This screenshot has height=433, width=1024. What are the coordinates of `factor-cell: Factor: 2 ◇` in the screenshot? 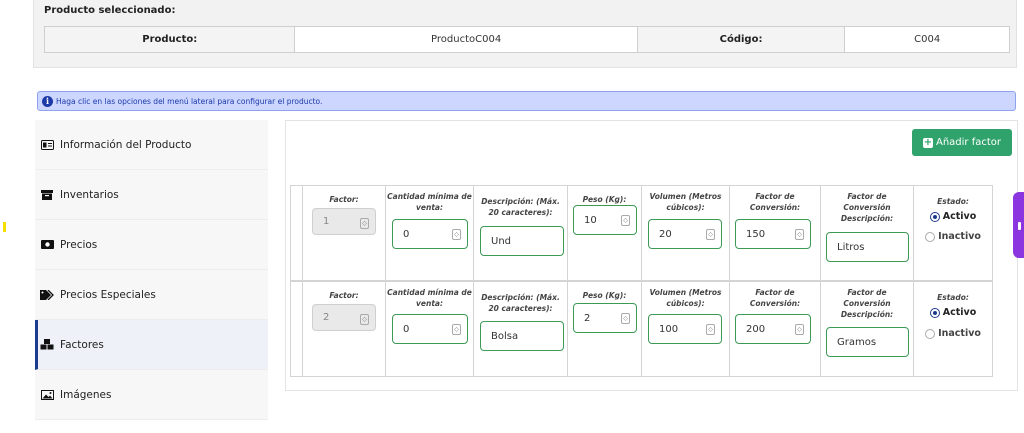 It's located at (344, 329).